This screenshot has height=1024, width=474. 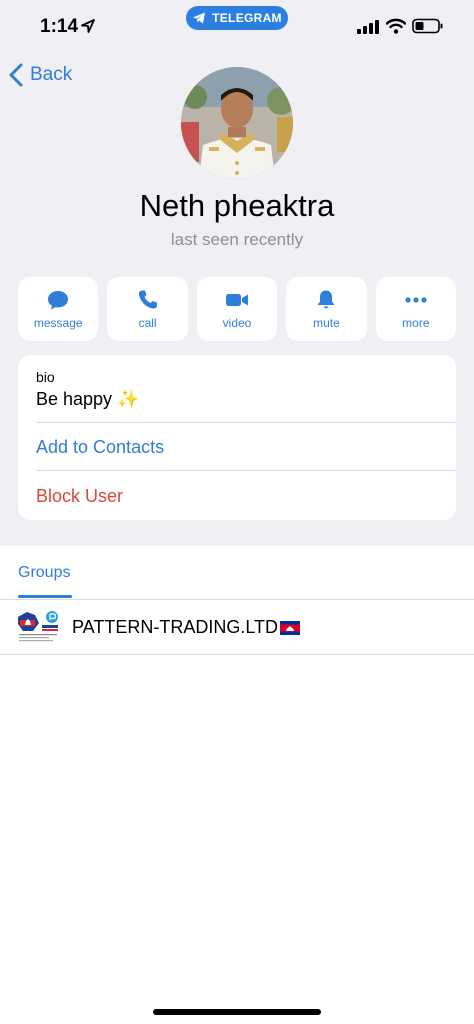 What do you see at coordinates (88, 26) in the screenshot?
I see `location-arrow-icon` at bounding box center [88, 26].